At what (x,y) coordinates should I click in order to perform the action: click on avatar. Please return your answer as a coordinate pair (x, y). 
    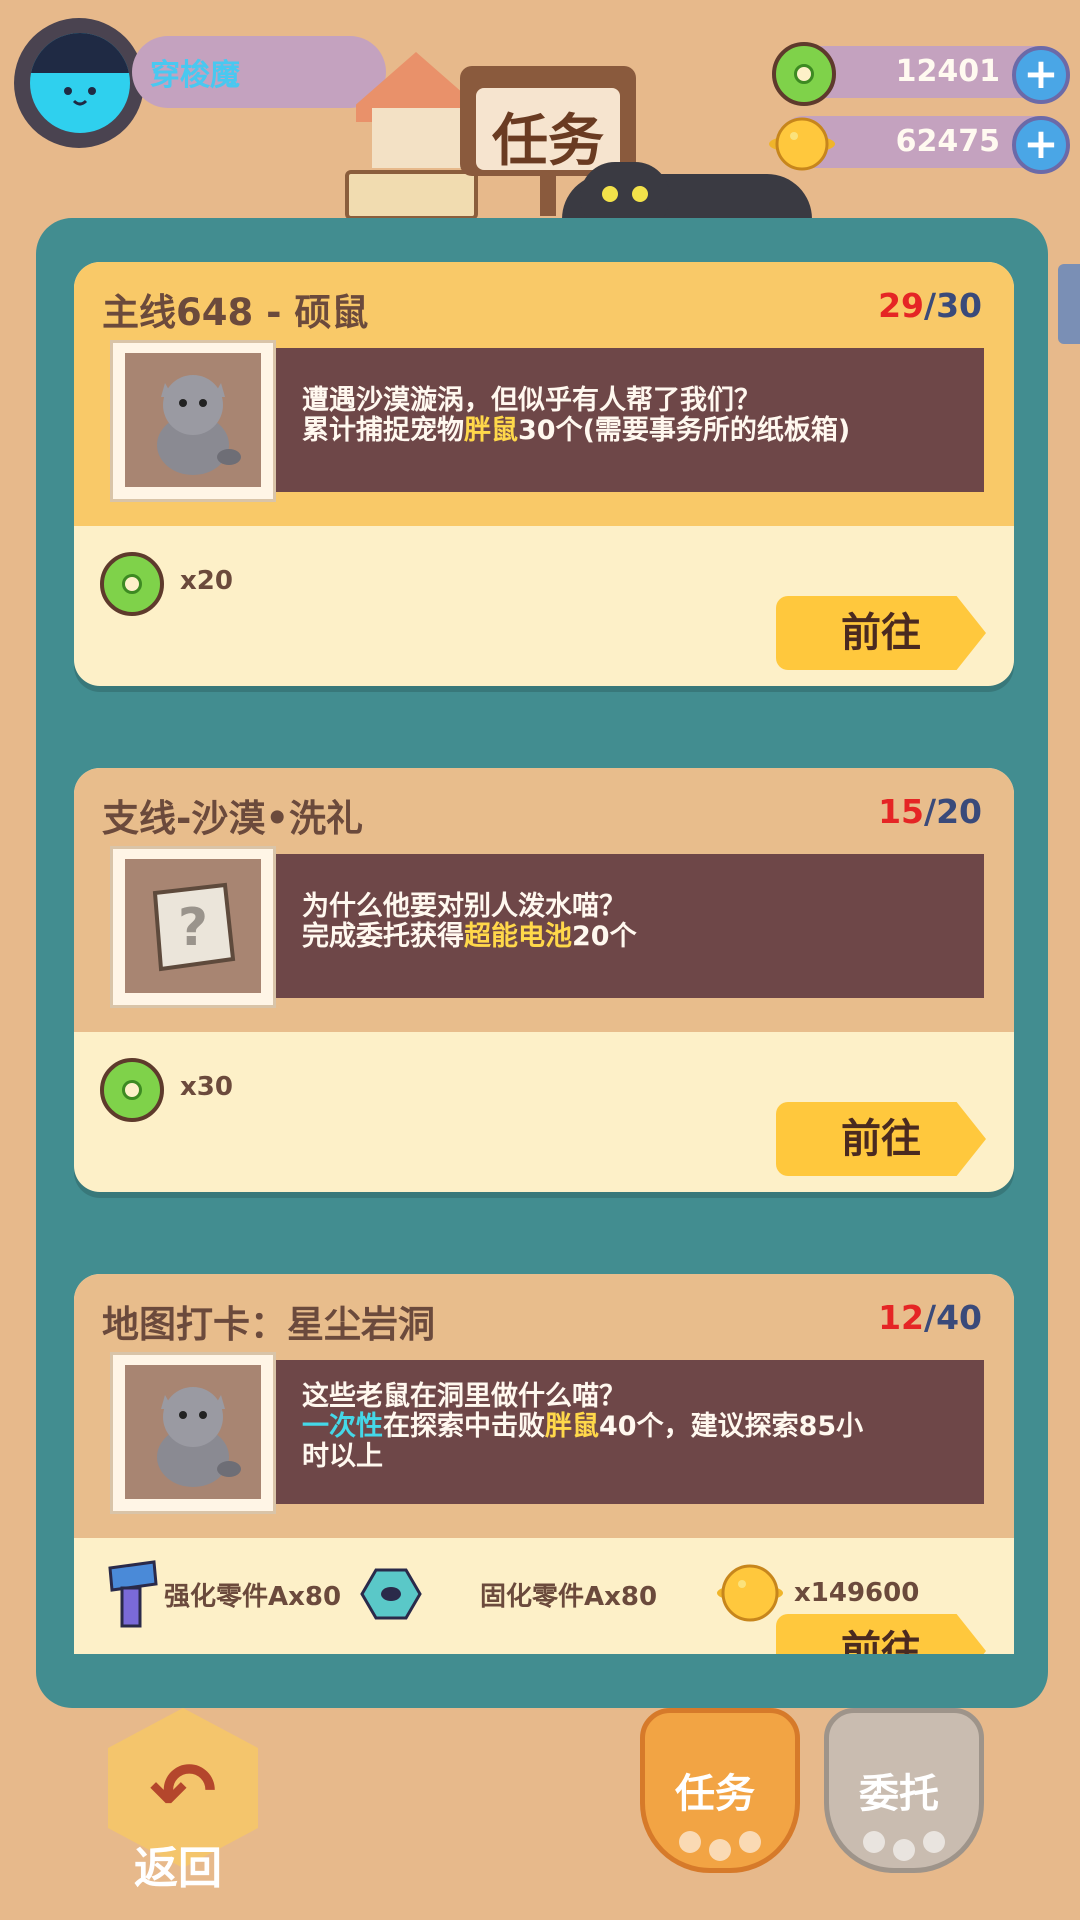
    Looking at the image, I should click on (80, 83).